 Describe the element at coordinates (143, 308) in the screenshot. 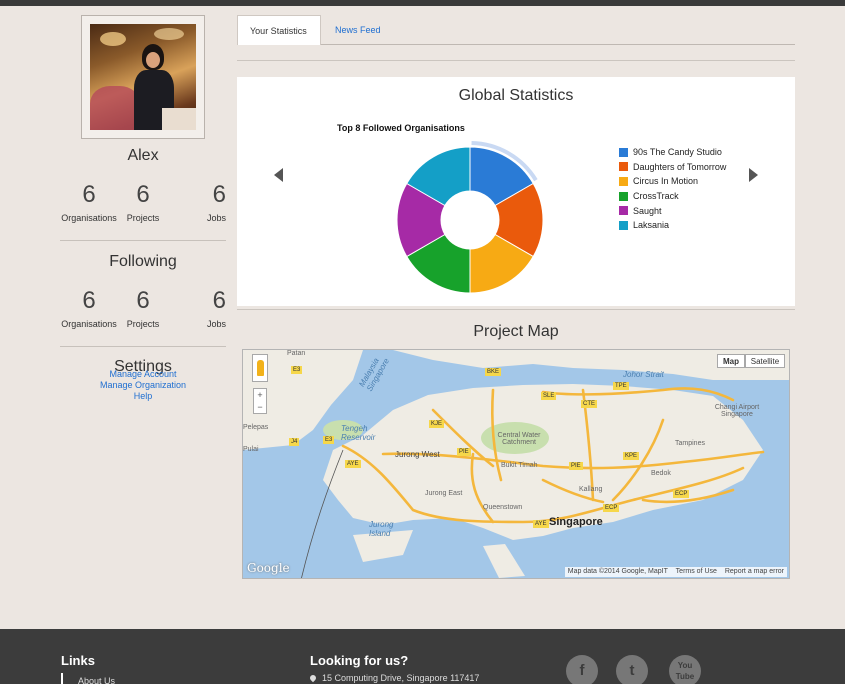

I see `following-projects: 6 Projects` at that location.